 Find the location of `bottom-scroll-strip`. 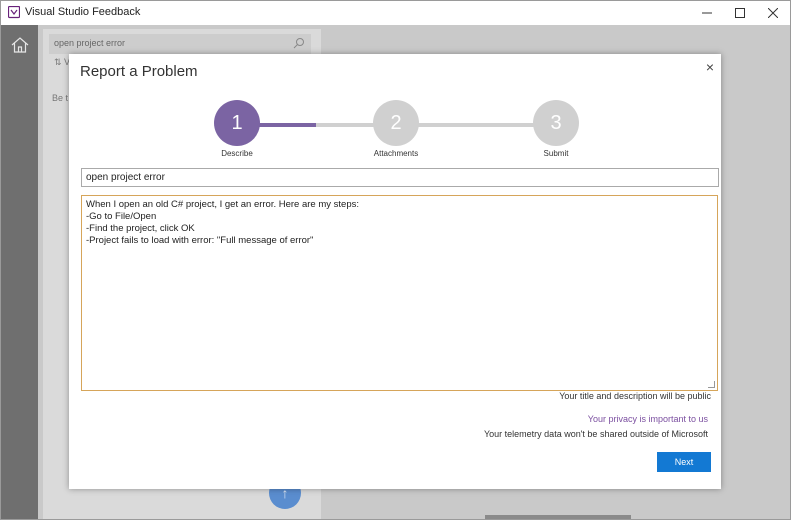

bottom-scroll-strip is located at coordinates (558, 517).